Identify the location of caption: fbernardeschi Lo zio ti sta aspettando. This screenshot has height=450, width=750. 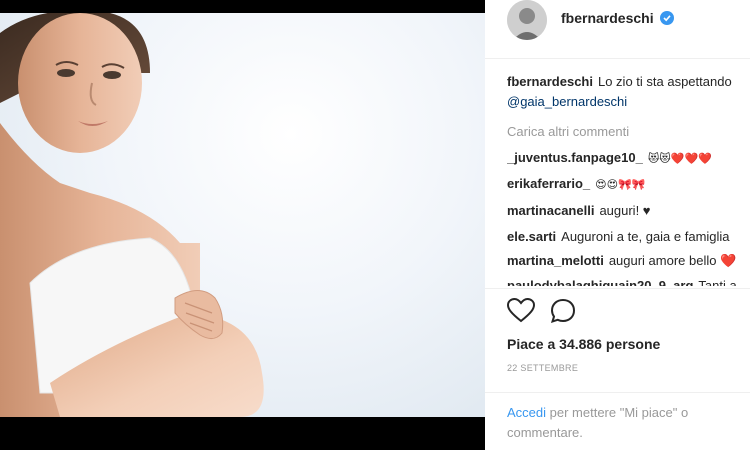
(619, 82).